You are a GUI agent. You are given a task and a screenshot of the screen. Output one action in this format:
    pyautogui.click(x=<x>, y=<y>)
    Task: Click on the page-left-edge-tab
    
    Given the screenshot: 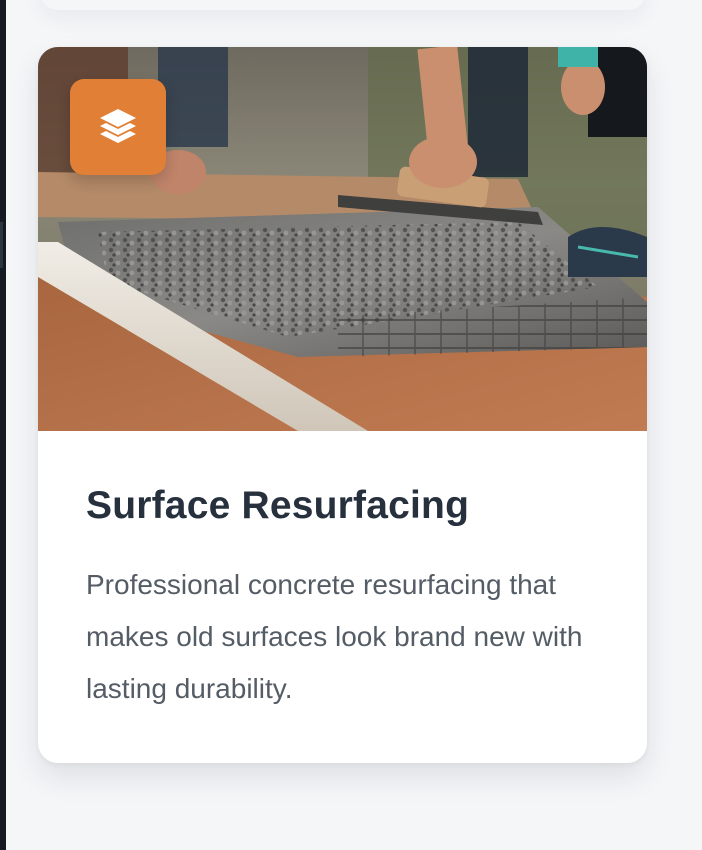 What is the action you would take?
    pyautogui.click(x=1, y=245)
    